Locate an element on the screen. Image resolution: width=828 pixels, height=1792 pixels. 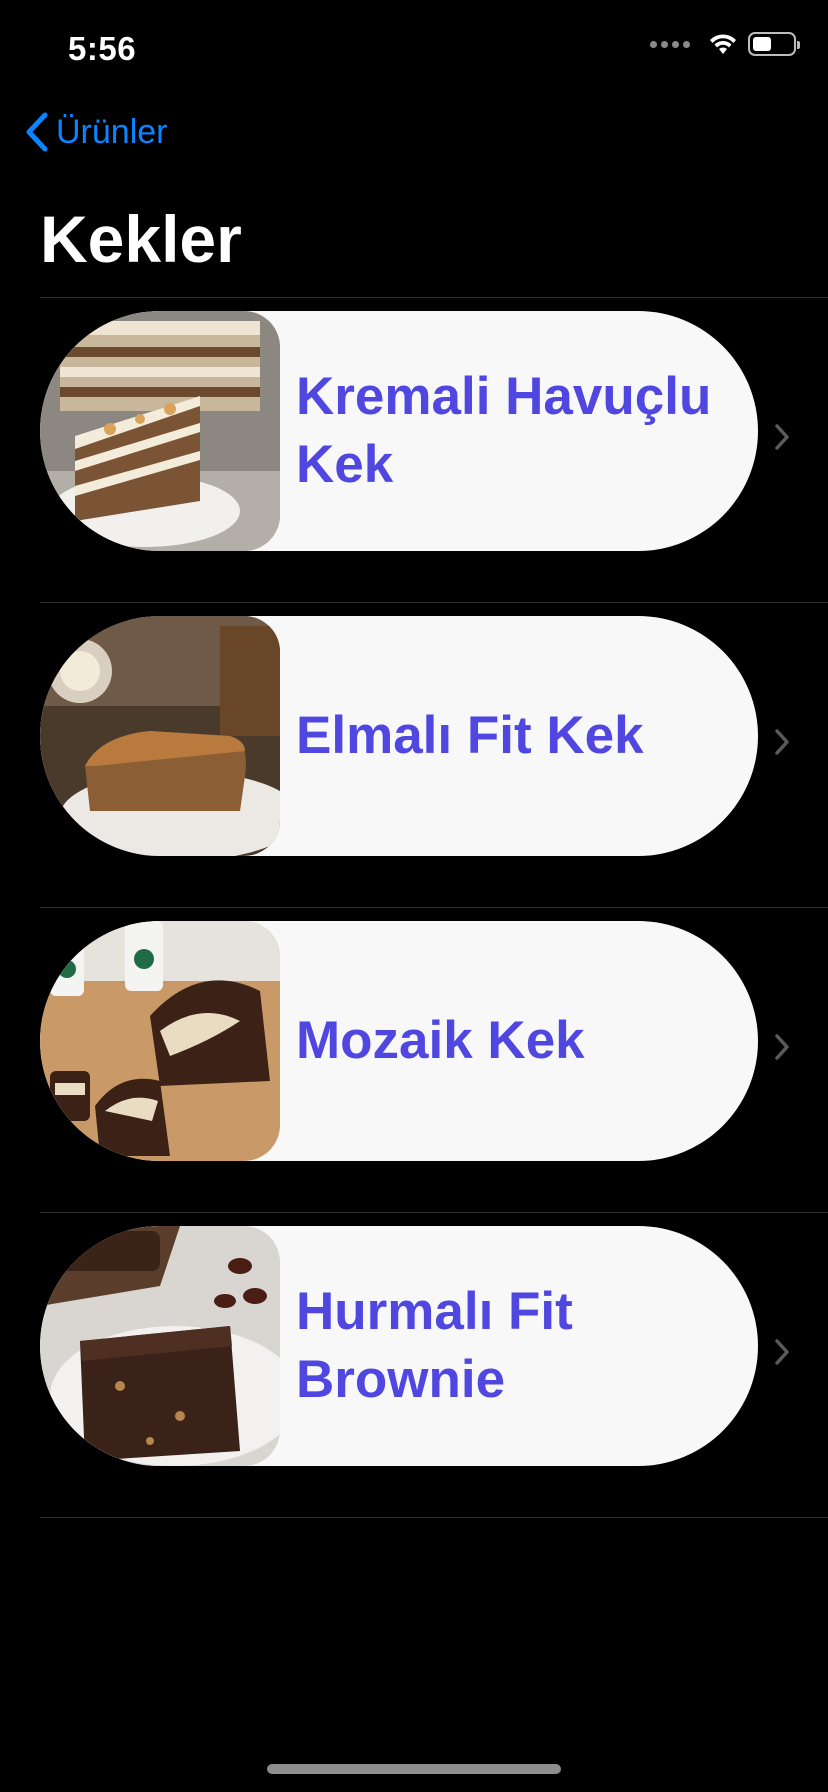
product-title: Hurmalı Fit Brownie is located at coordinates (434, 1345).